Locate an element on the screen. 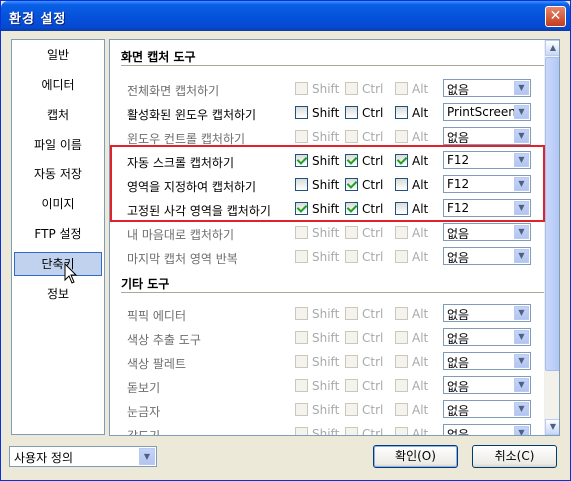  shortcut-label: 색상 팔레트 is located at coordinates (157, 364).